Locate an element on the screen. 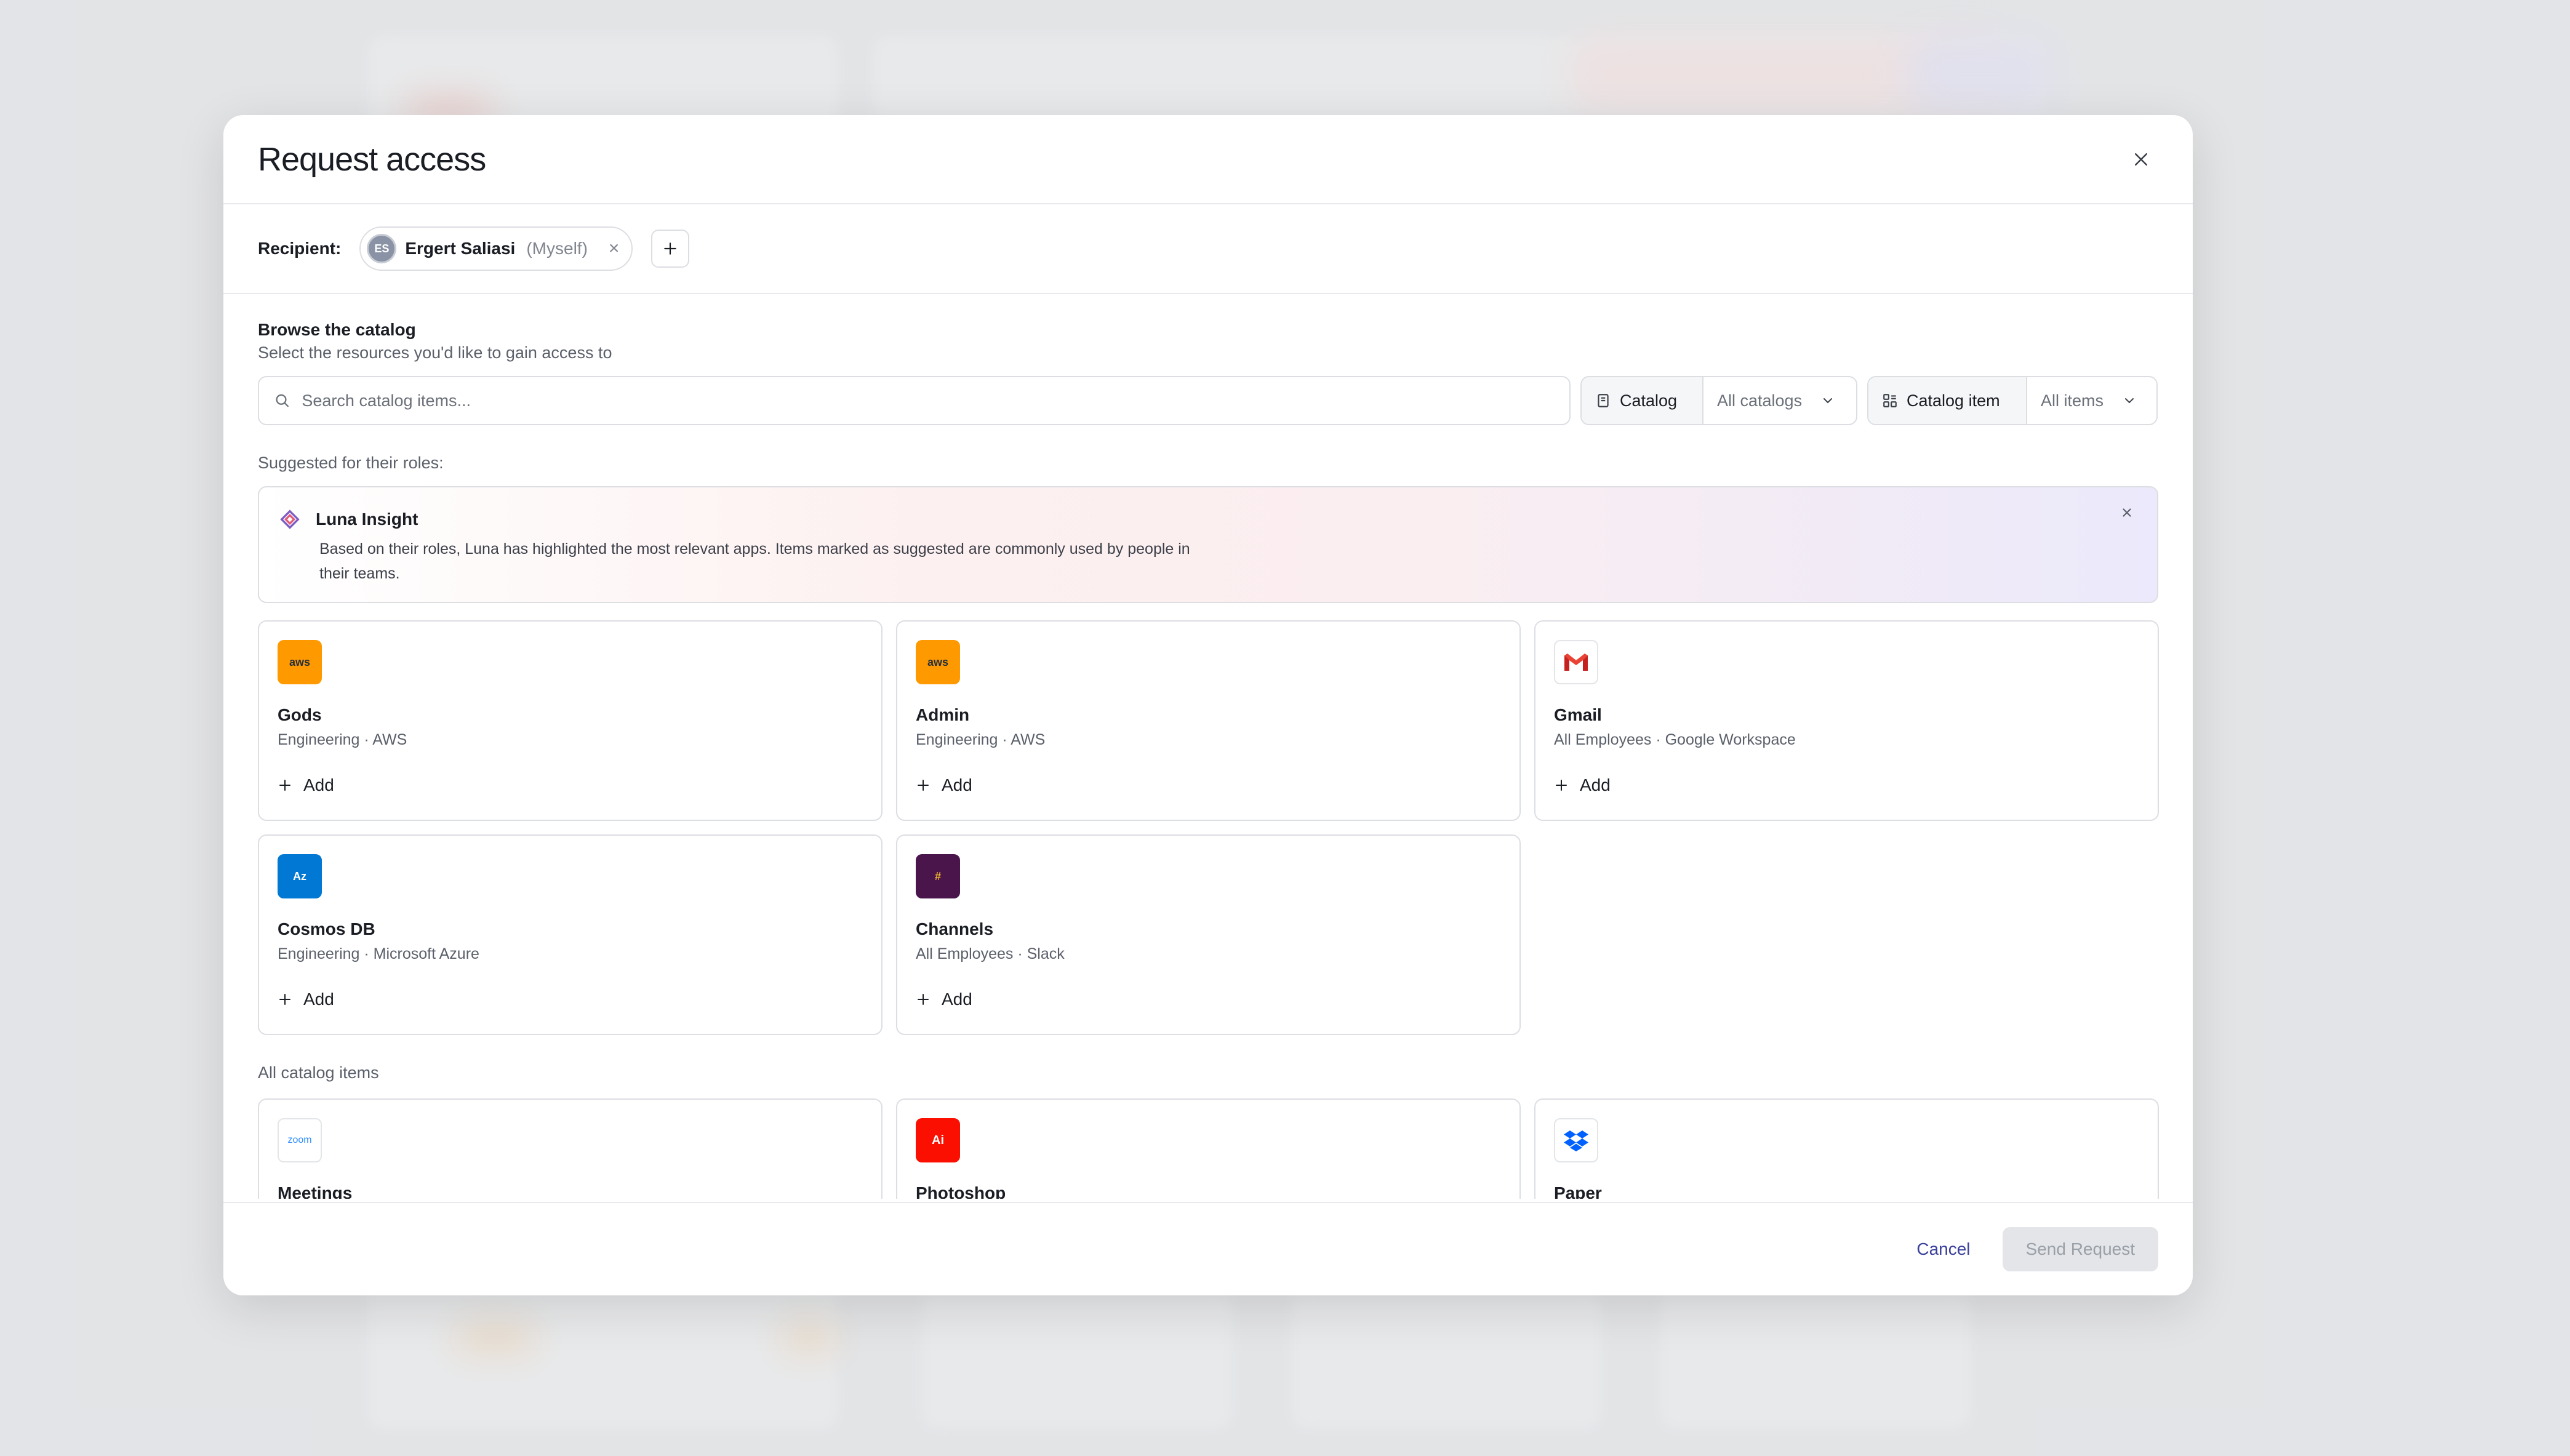 The image size is (2570, 1456). search-box is located at coordinates (915, 400).